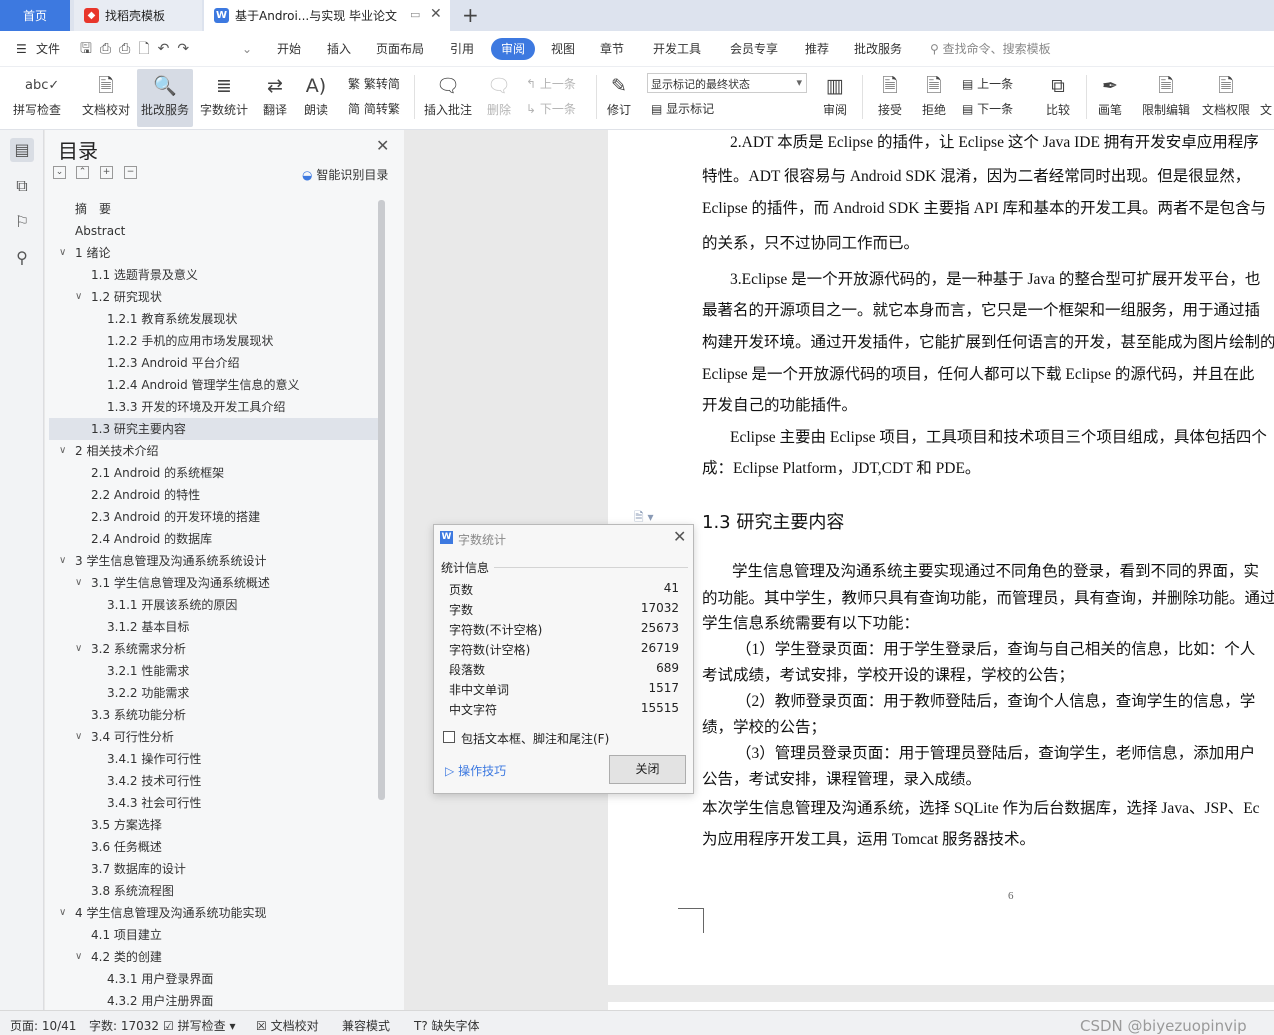  What do you see at coordinates (535, 738) in the screenshot?
I see `include-textbox-label: 包括文本框、脚注和尾注(F)` at bounding box center [535, 738].